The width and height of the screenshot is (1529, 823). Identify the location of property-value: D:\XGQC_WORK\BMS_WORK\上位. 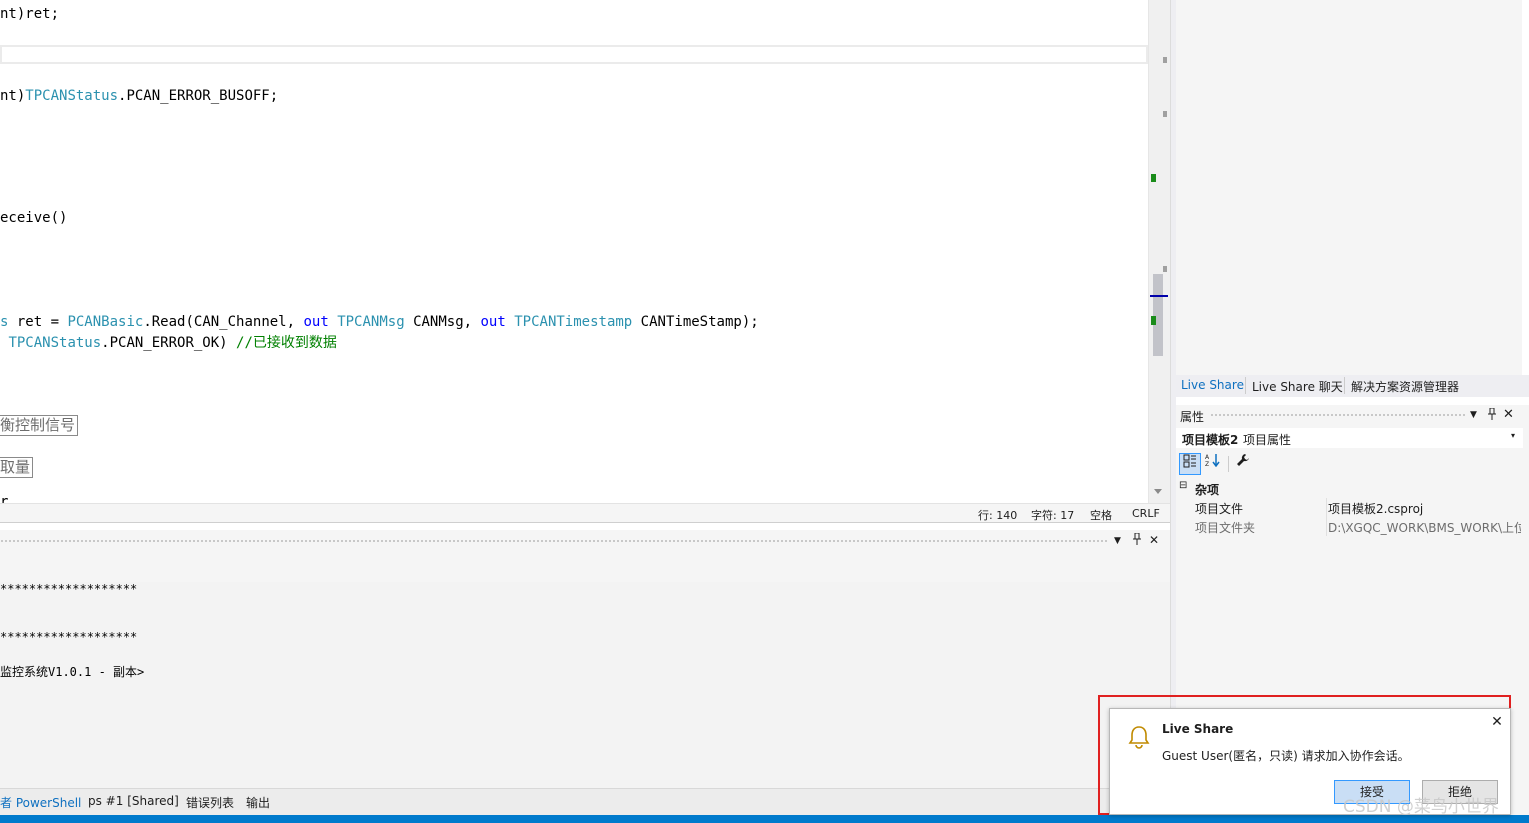
(1424, 528).